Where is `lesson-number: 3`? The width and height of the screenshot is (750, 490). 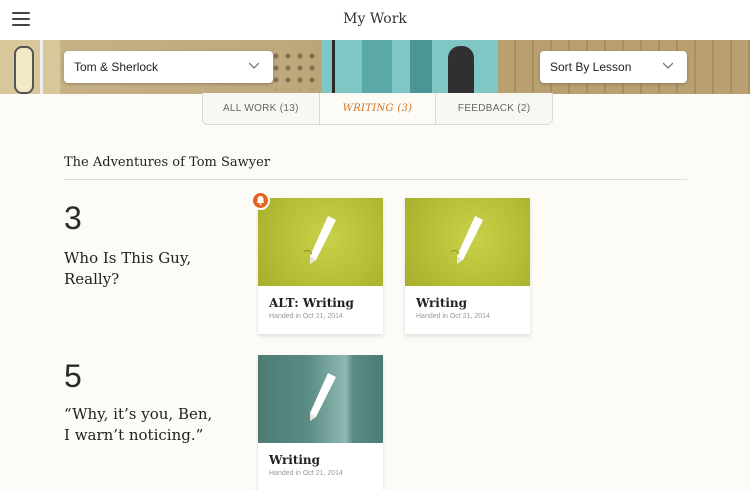
lesson-number: 3 is located at coordinates (73, 218).